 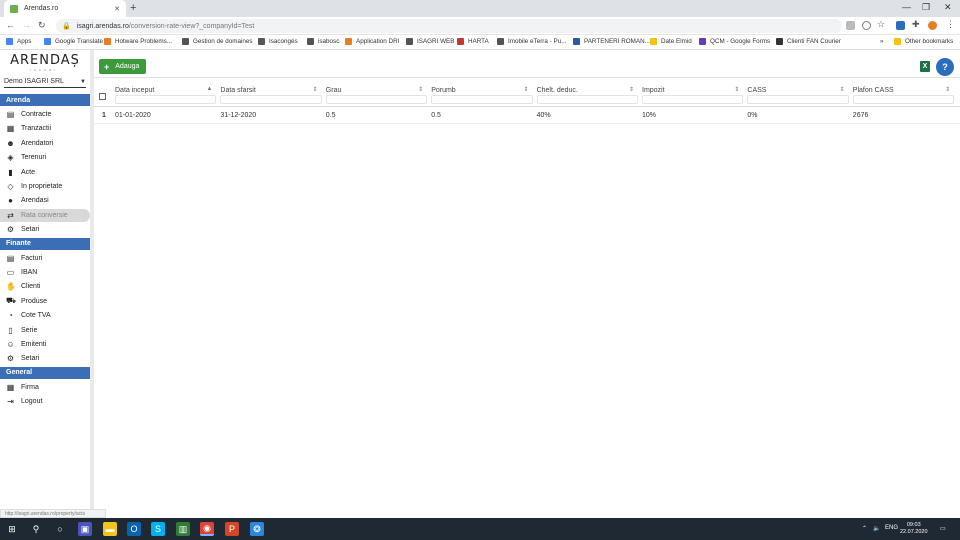 I want to click on sidebar-item-firma: ▦ Firma, so click(x=45, y=387).